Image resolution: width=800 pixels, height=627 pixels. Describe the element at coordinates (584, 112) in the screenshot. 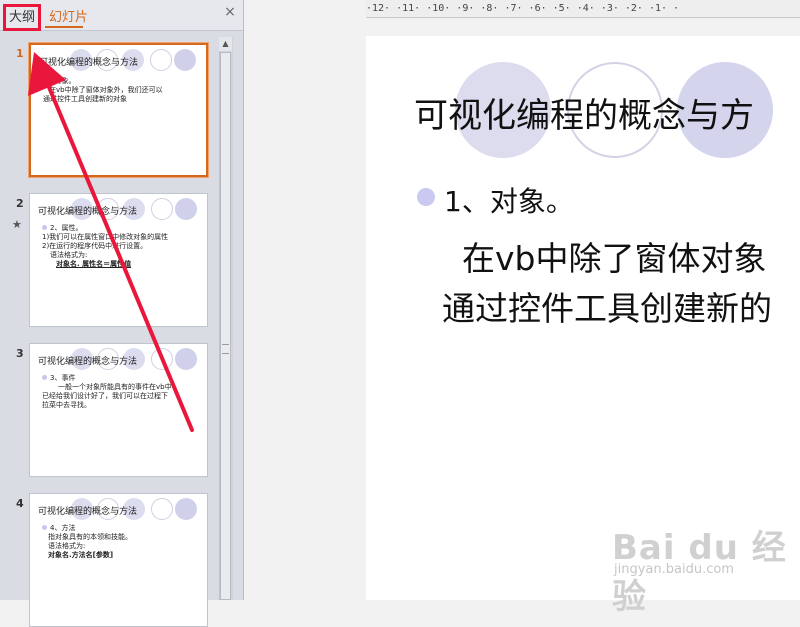

I see `slide-title: 可视化编程的概念与方` at that location.